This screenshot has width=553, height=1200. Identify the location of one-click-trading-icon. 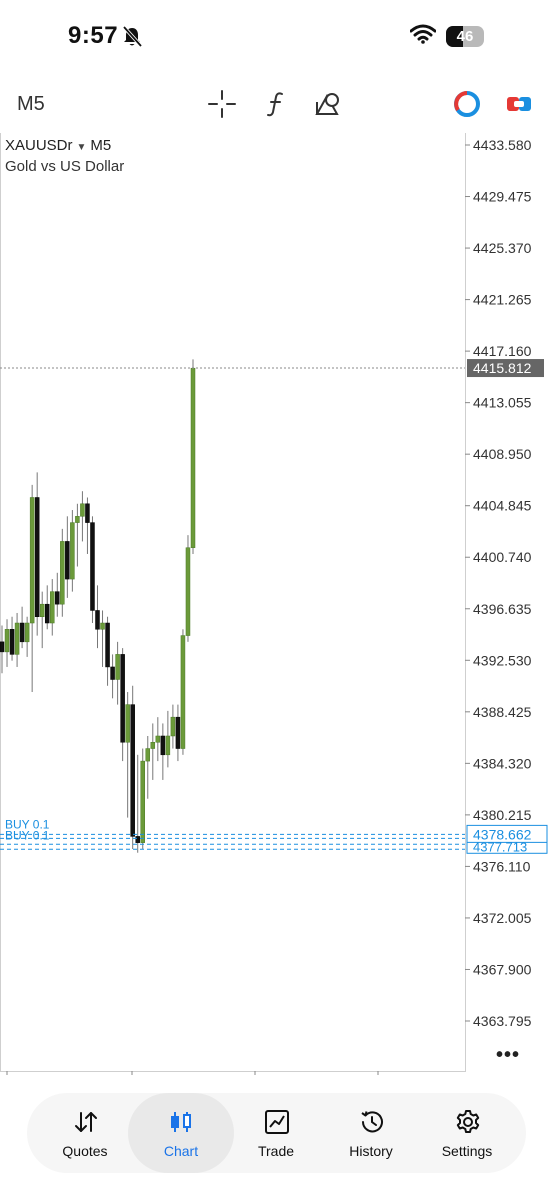
(467, 104).